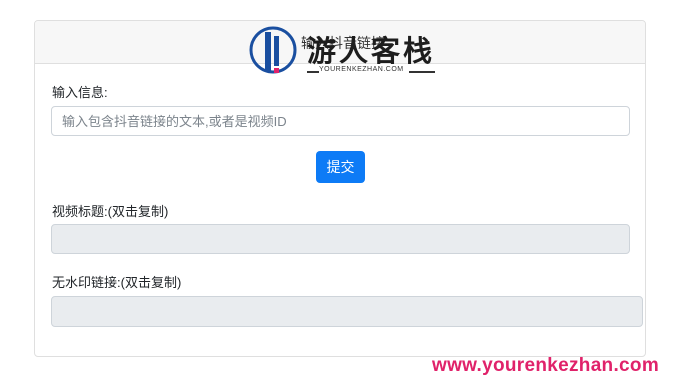  I want to click on watermark-free-link-label: 无水印链接:(双击复制), so click(117, 282).